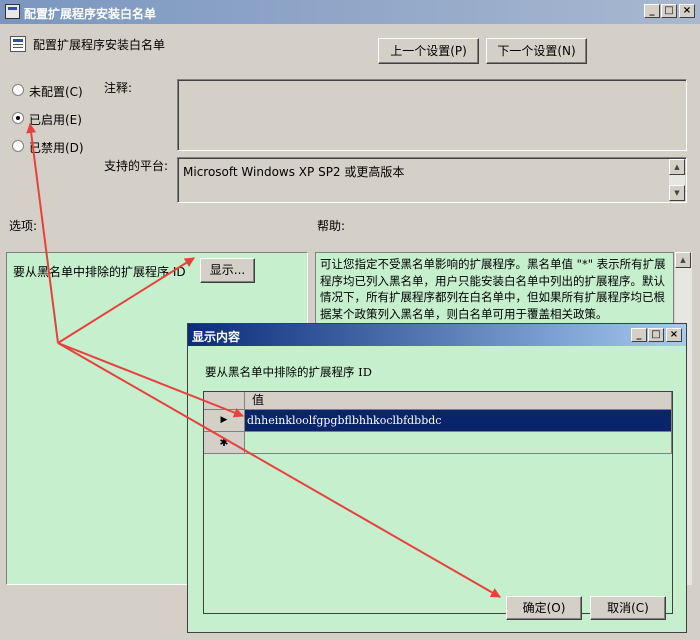  I want to click on arrow-to-enabled, so click(42, 233).